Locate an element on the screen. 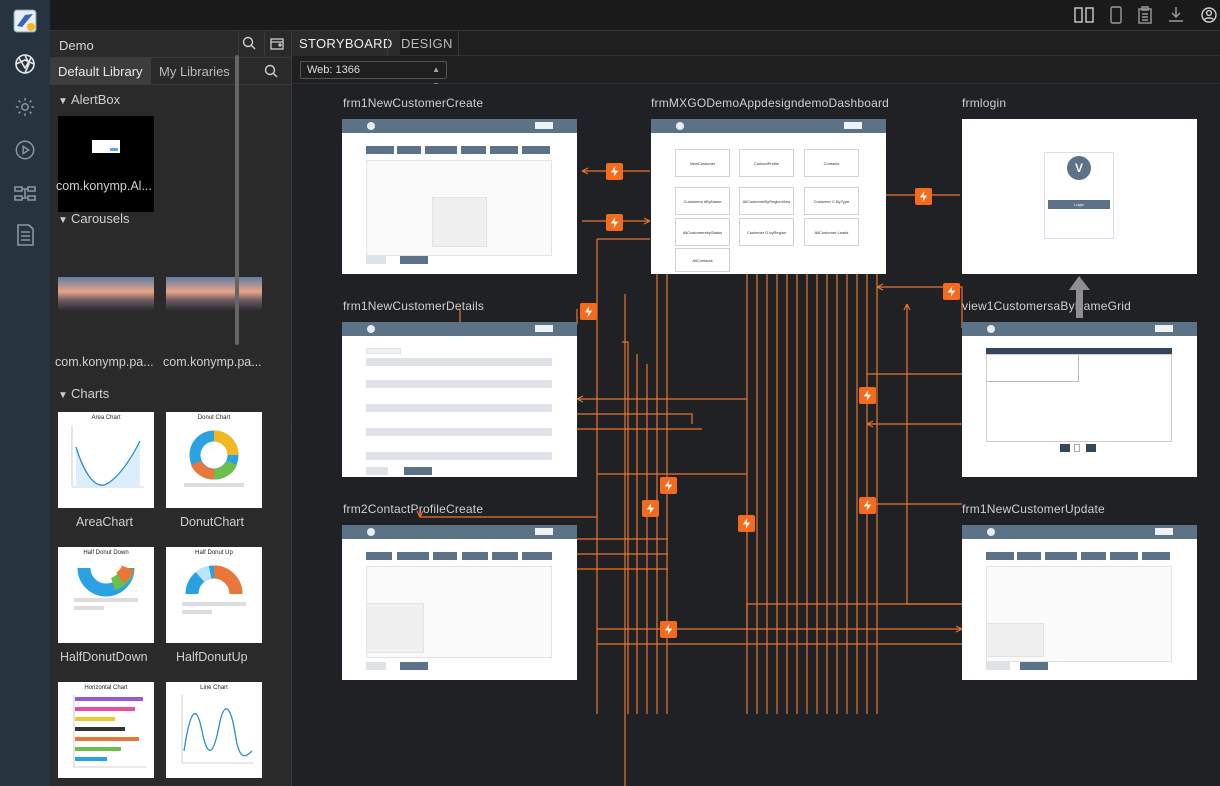 This screenshot has width=1220, height=786. library-tabs: Default Library My Libraries is located at coordinates (170, 71).